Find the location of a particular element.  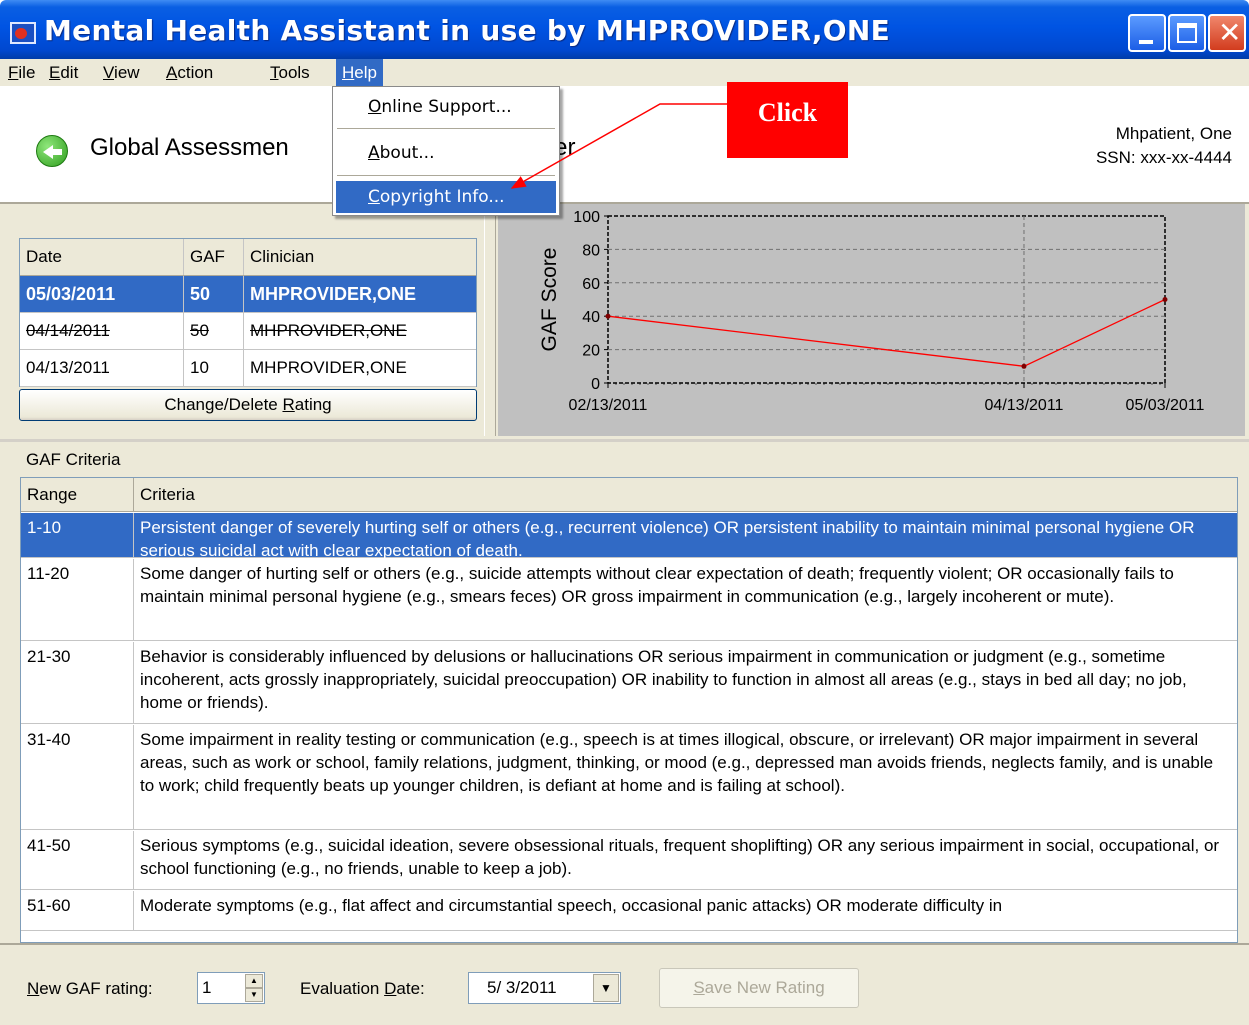

criteria-section-label: GAF Criteria is located at coordinates (73, 459).